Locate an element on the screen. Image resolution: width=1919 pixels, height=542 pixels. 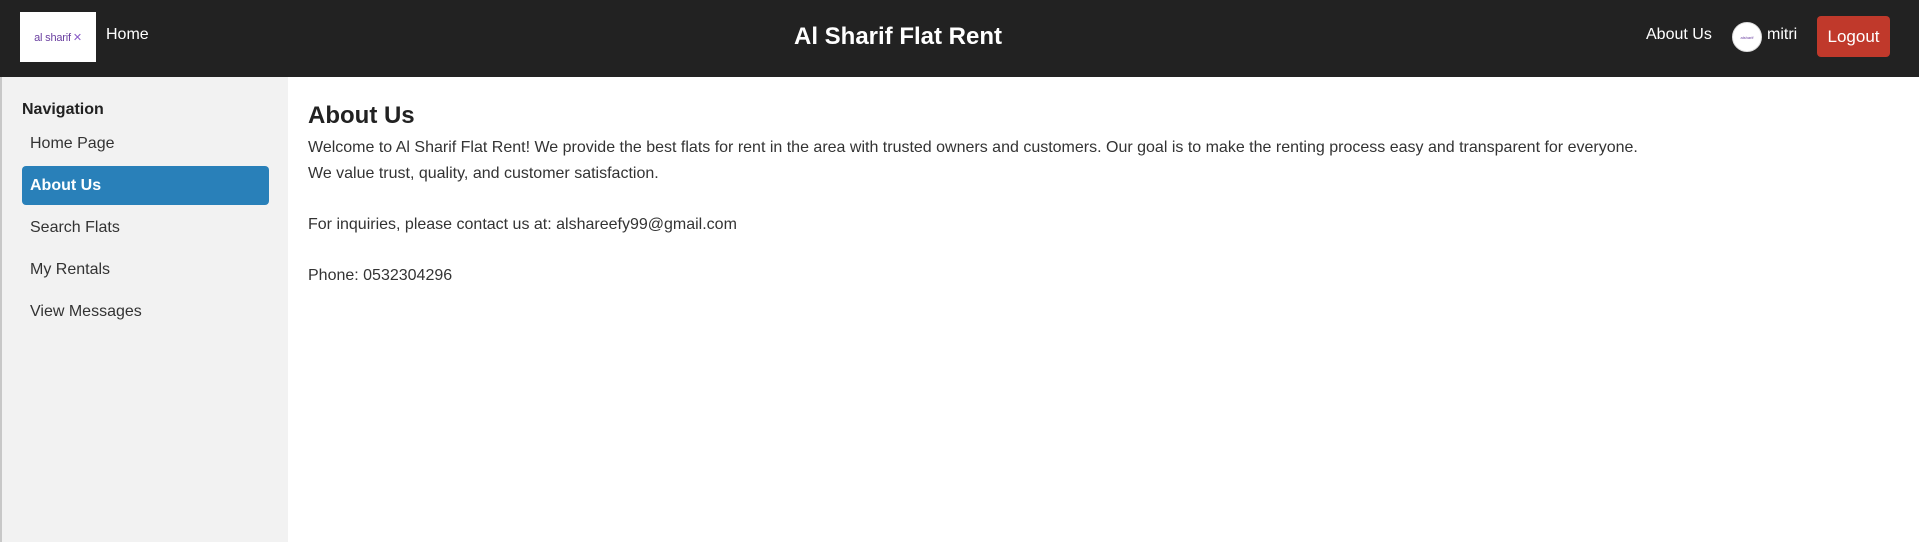
site-logo: al sharif ✕ is located at coordinates (58, 37).